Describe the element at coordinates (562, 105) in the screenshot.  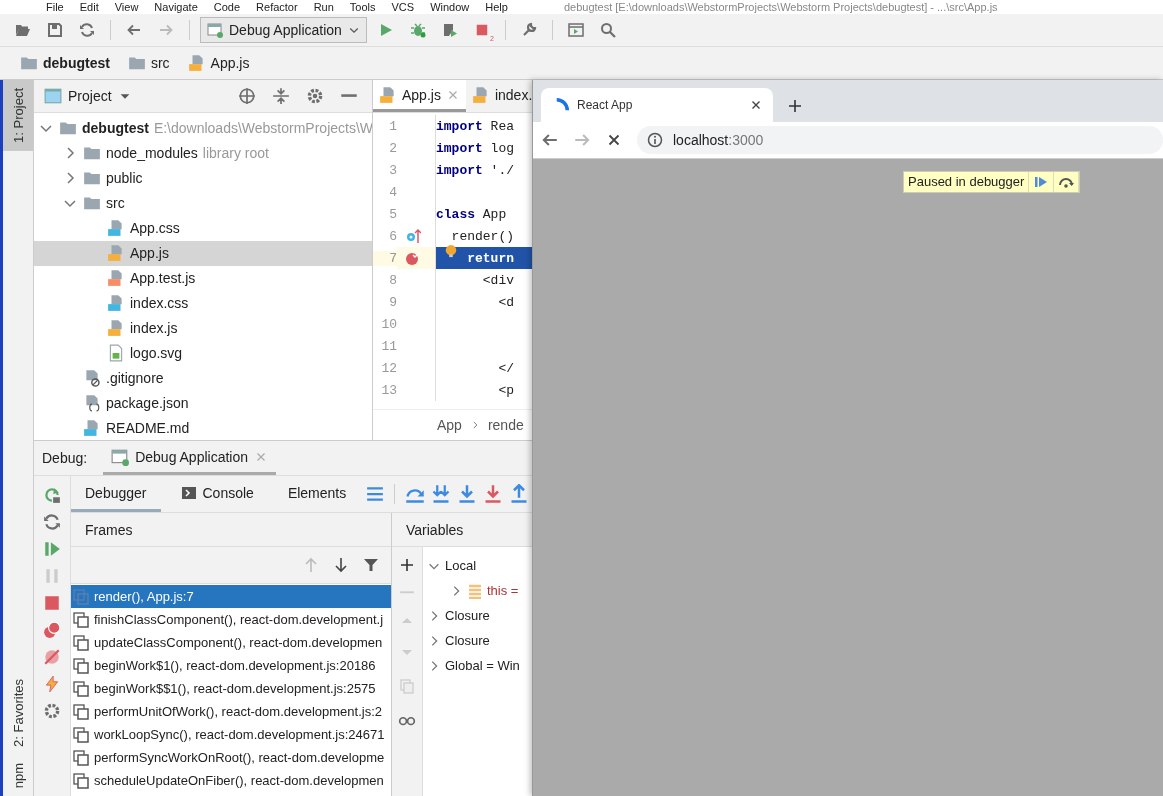
I see `loading-spinner-icon` at that location.